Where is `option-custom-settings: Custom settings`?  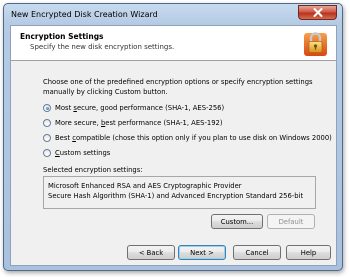 option-custom-settings: Custom settings is located at coordinates (76, 153).